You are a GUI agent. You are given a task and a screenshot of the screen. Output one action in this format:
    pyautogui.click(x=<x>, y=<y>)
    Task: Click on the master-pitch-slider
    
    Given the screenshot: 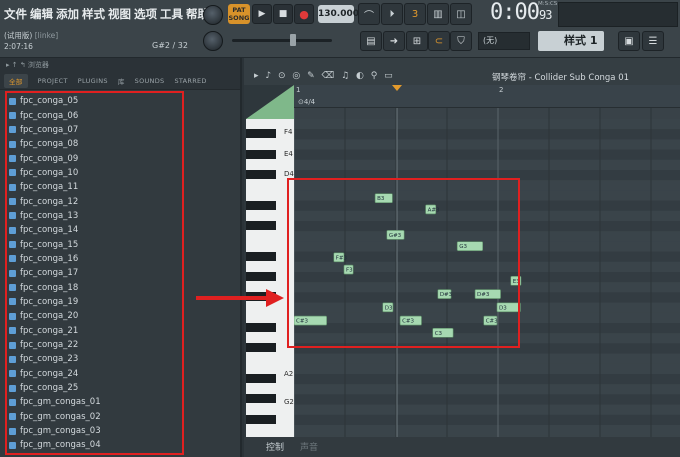 What is the action you would take?
    pyautogui.click(x=282, y=40)
    